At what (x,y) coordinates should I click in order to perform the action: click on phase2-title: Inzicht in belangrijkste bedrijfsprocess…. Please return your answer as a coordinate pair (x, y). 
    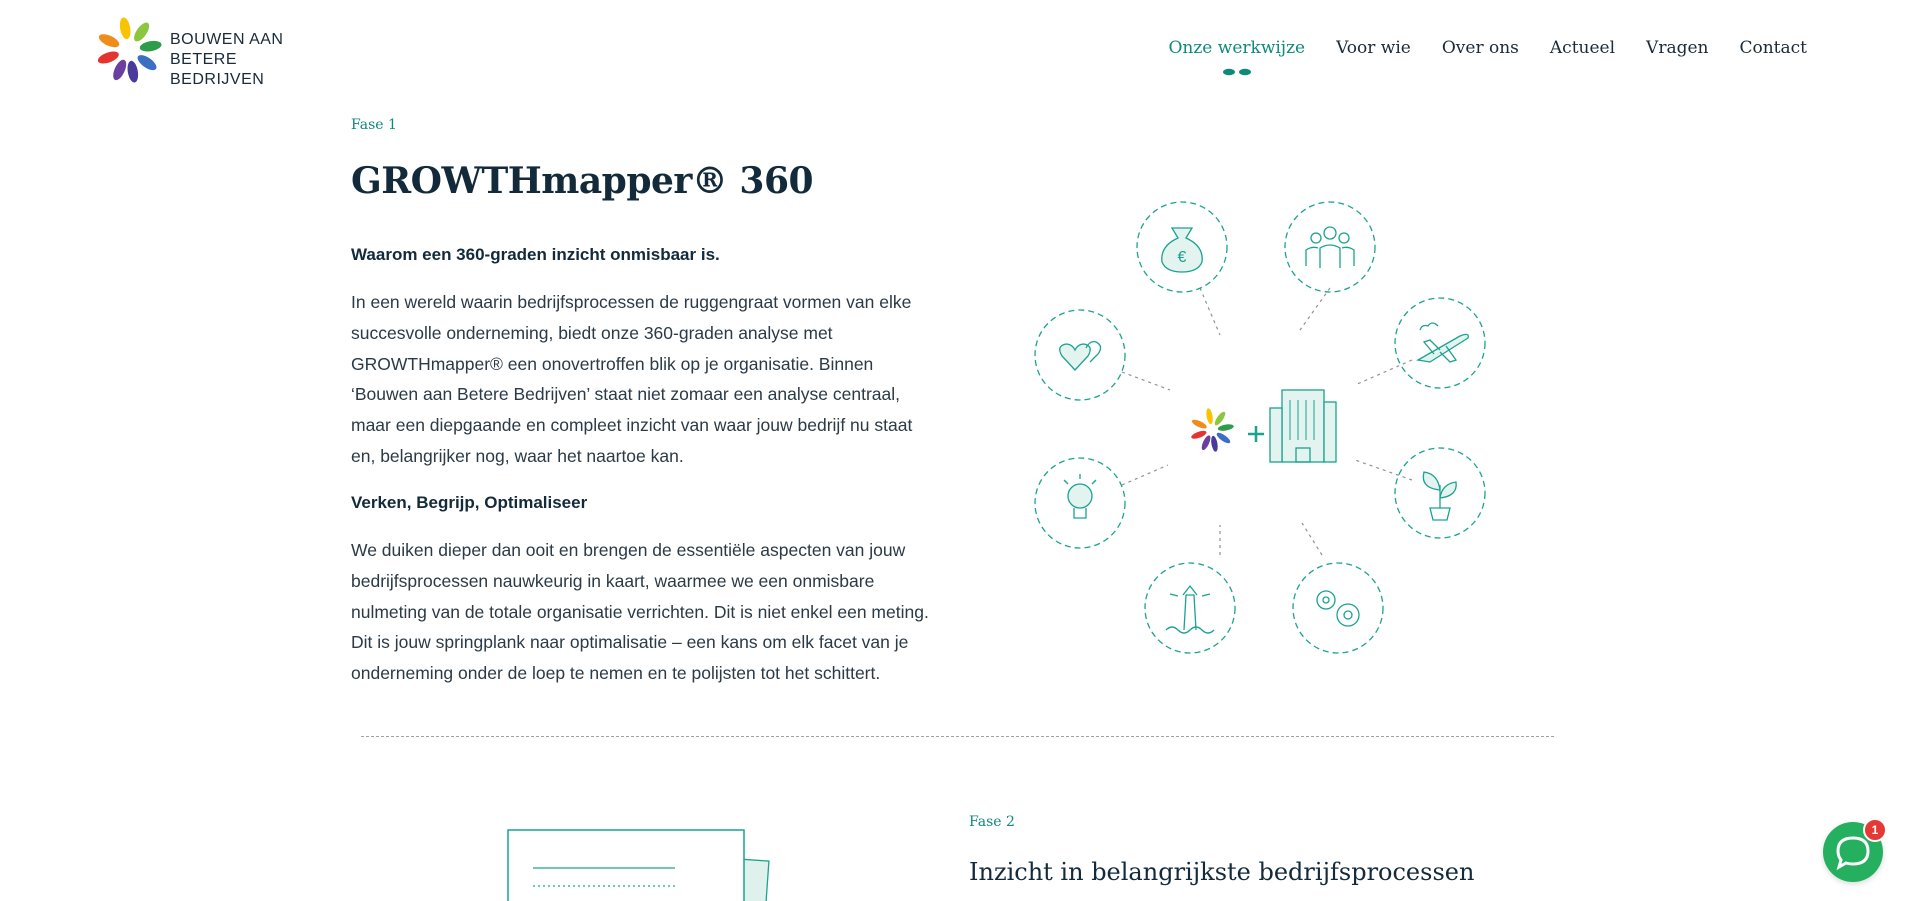
    Looking at the image, I should click on (1222, 872).